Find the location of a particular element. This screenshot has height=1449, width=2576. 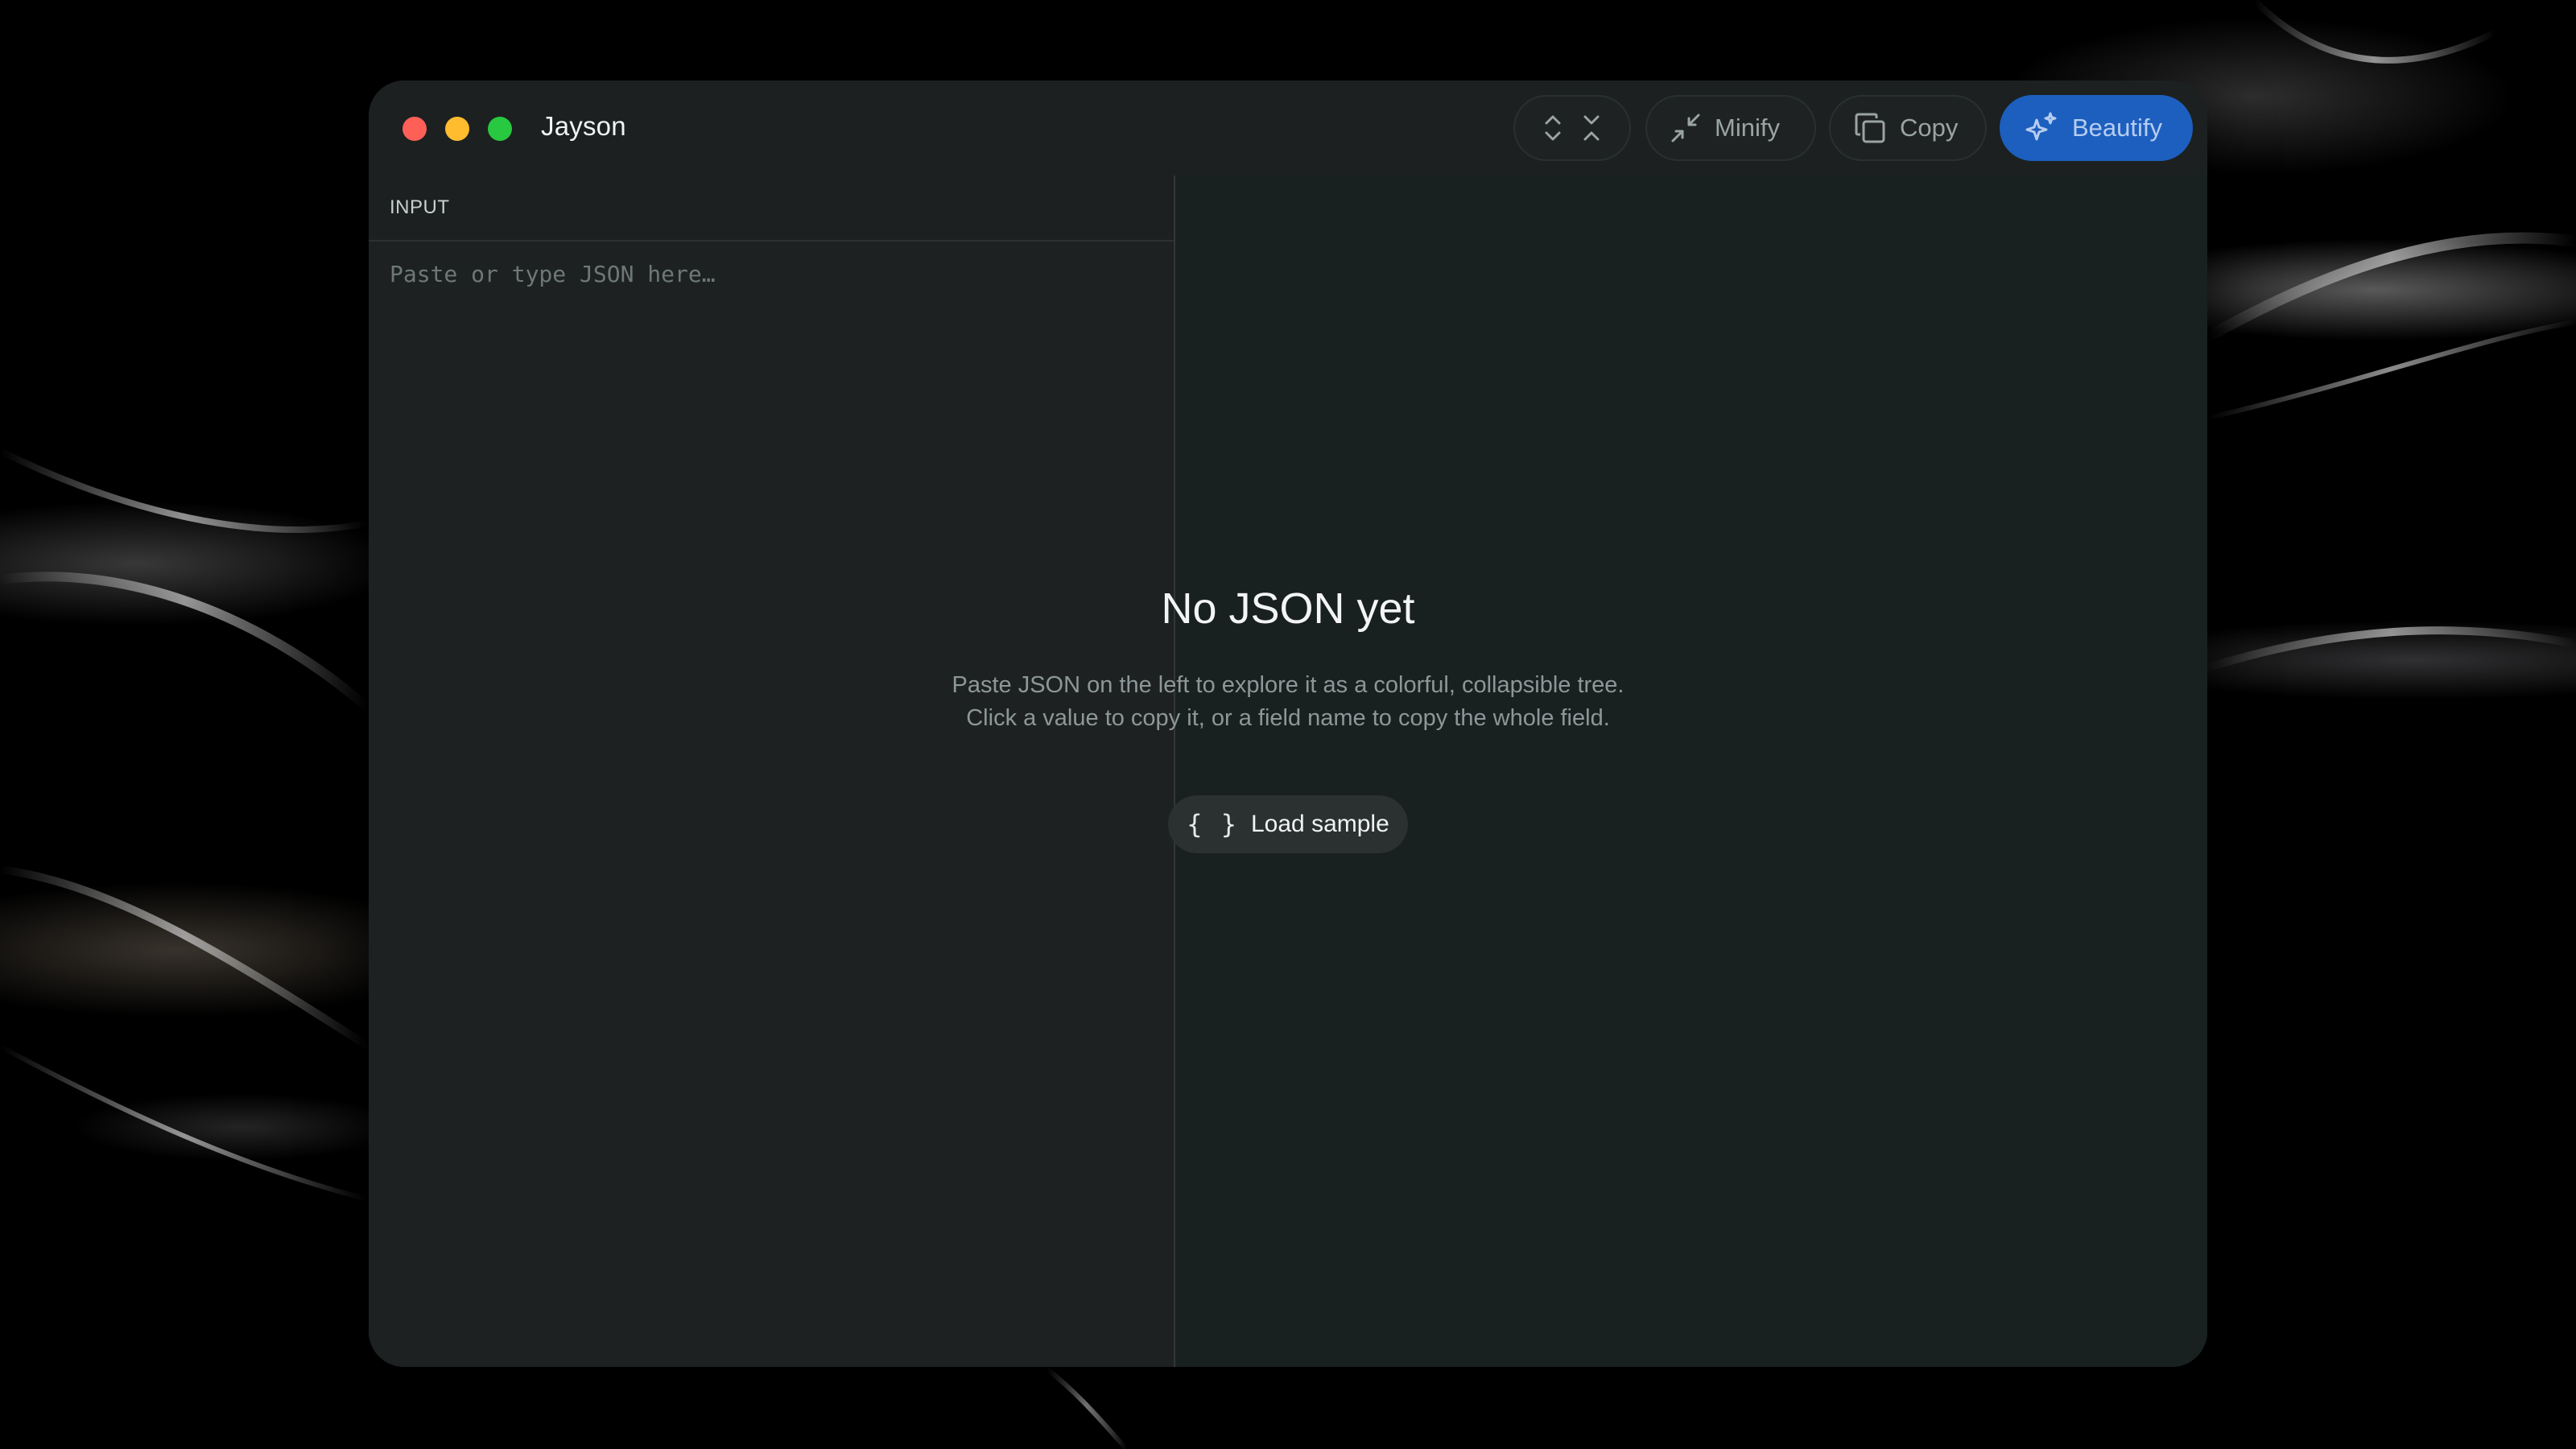

expand-collapse-group is located at coordinates (1572, 128).